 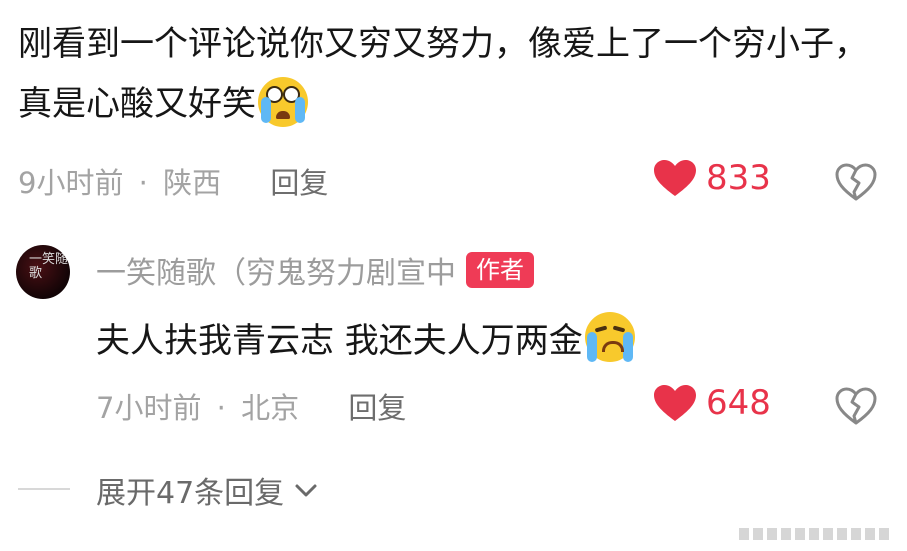 What do you see at coordinates (377, 408) in the screenshot?
I see `reply-reply-button: 回复` at bounding box center [377, 408].